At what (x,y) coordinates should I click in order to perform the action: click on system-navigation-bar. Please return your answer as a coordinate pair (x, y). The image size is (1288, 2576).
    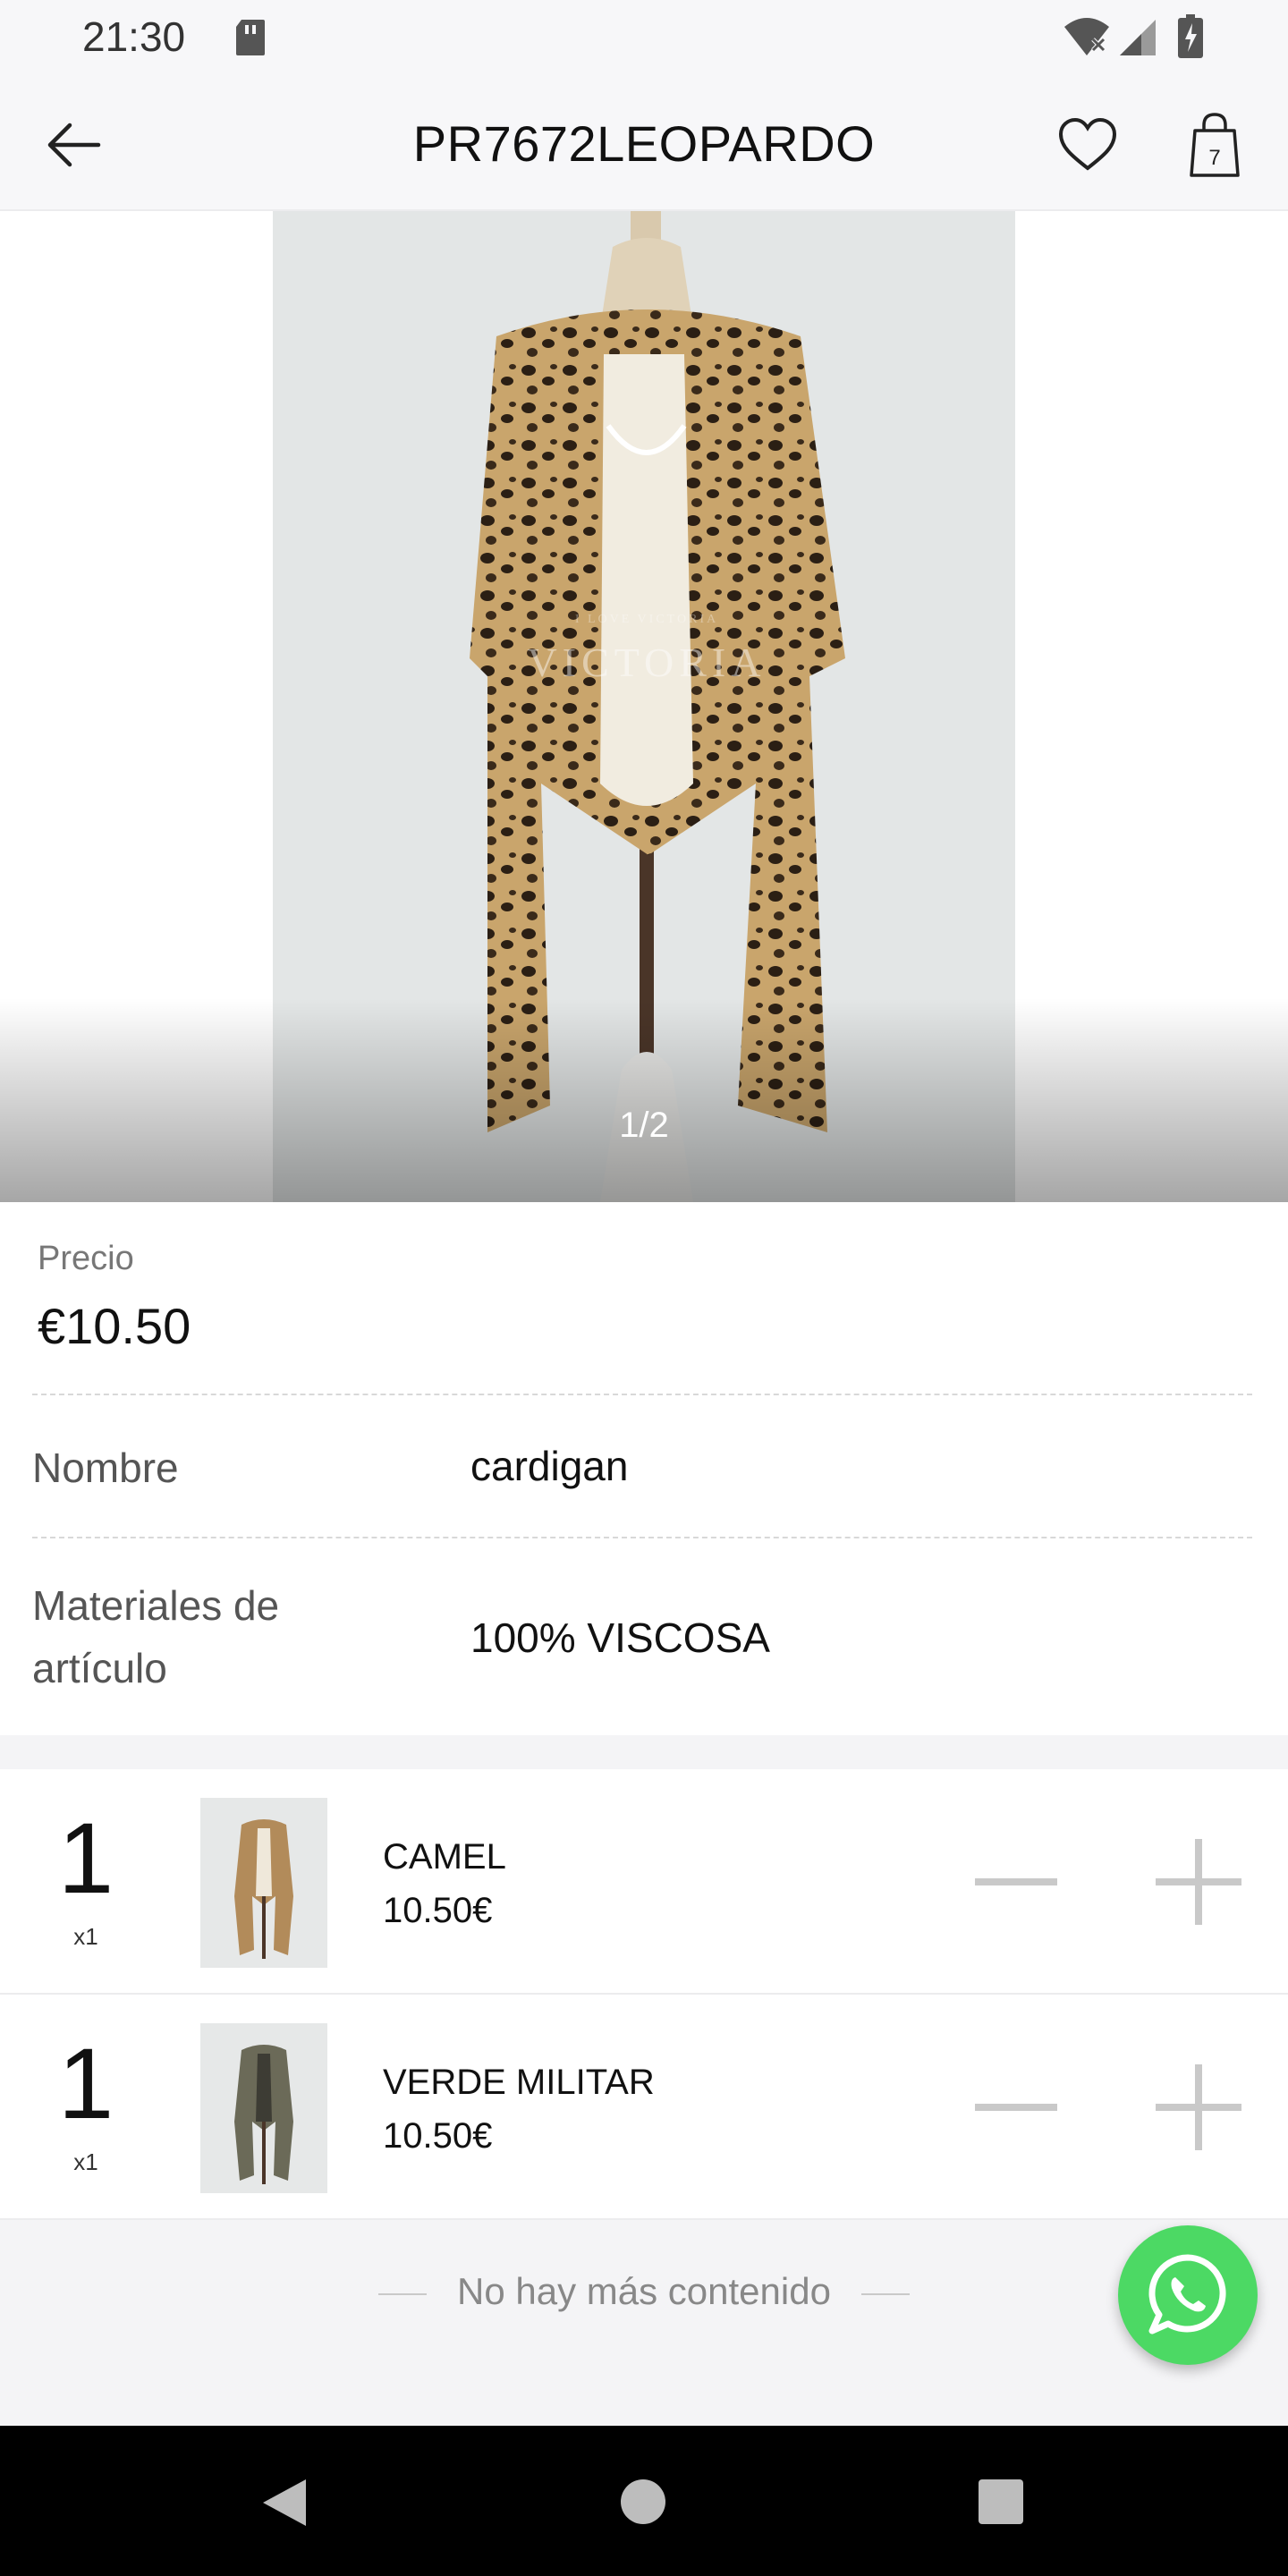
    Looking at the image, I should click on (644, 2501).